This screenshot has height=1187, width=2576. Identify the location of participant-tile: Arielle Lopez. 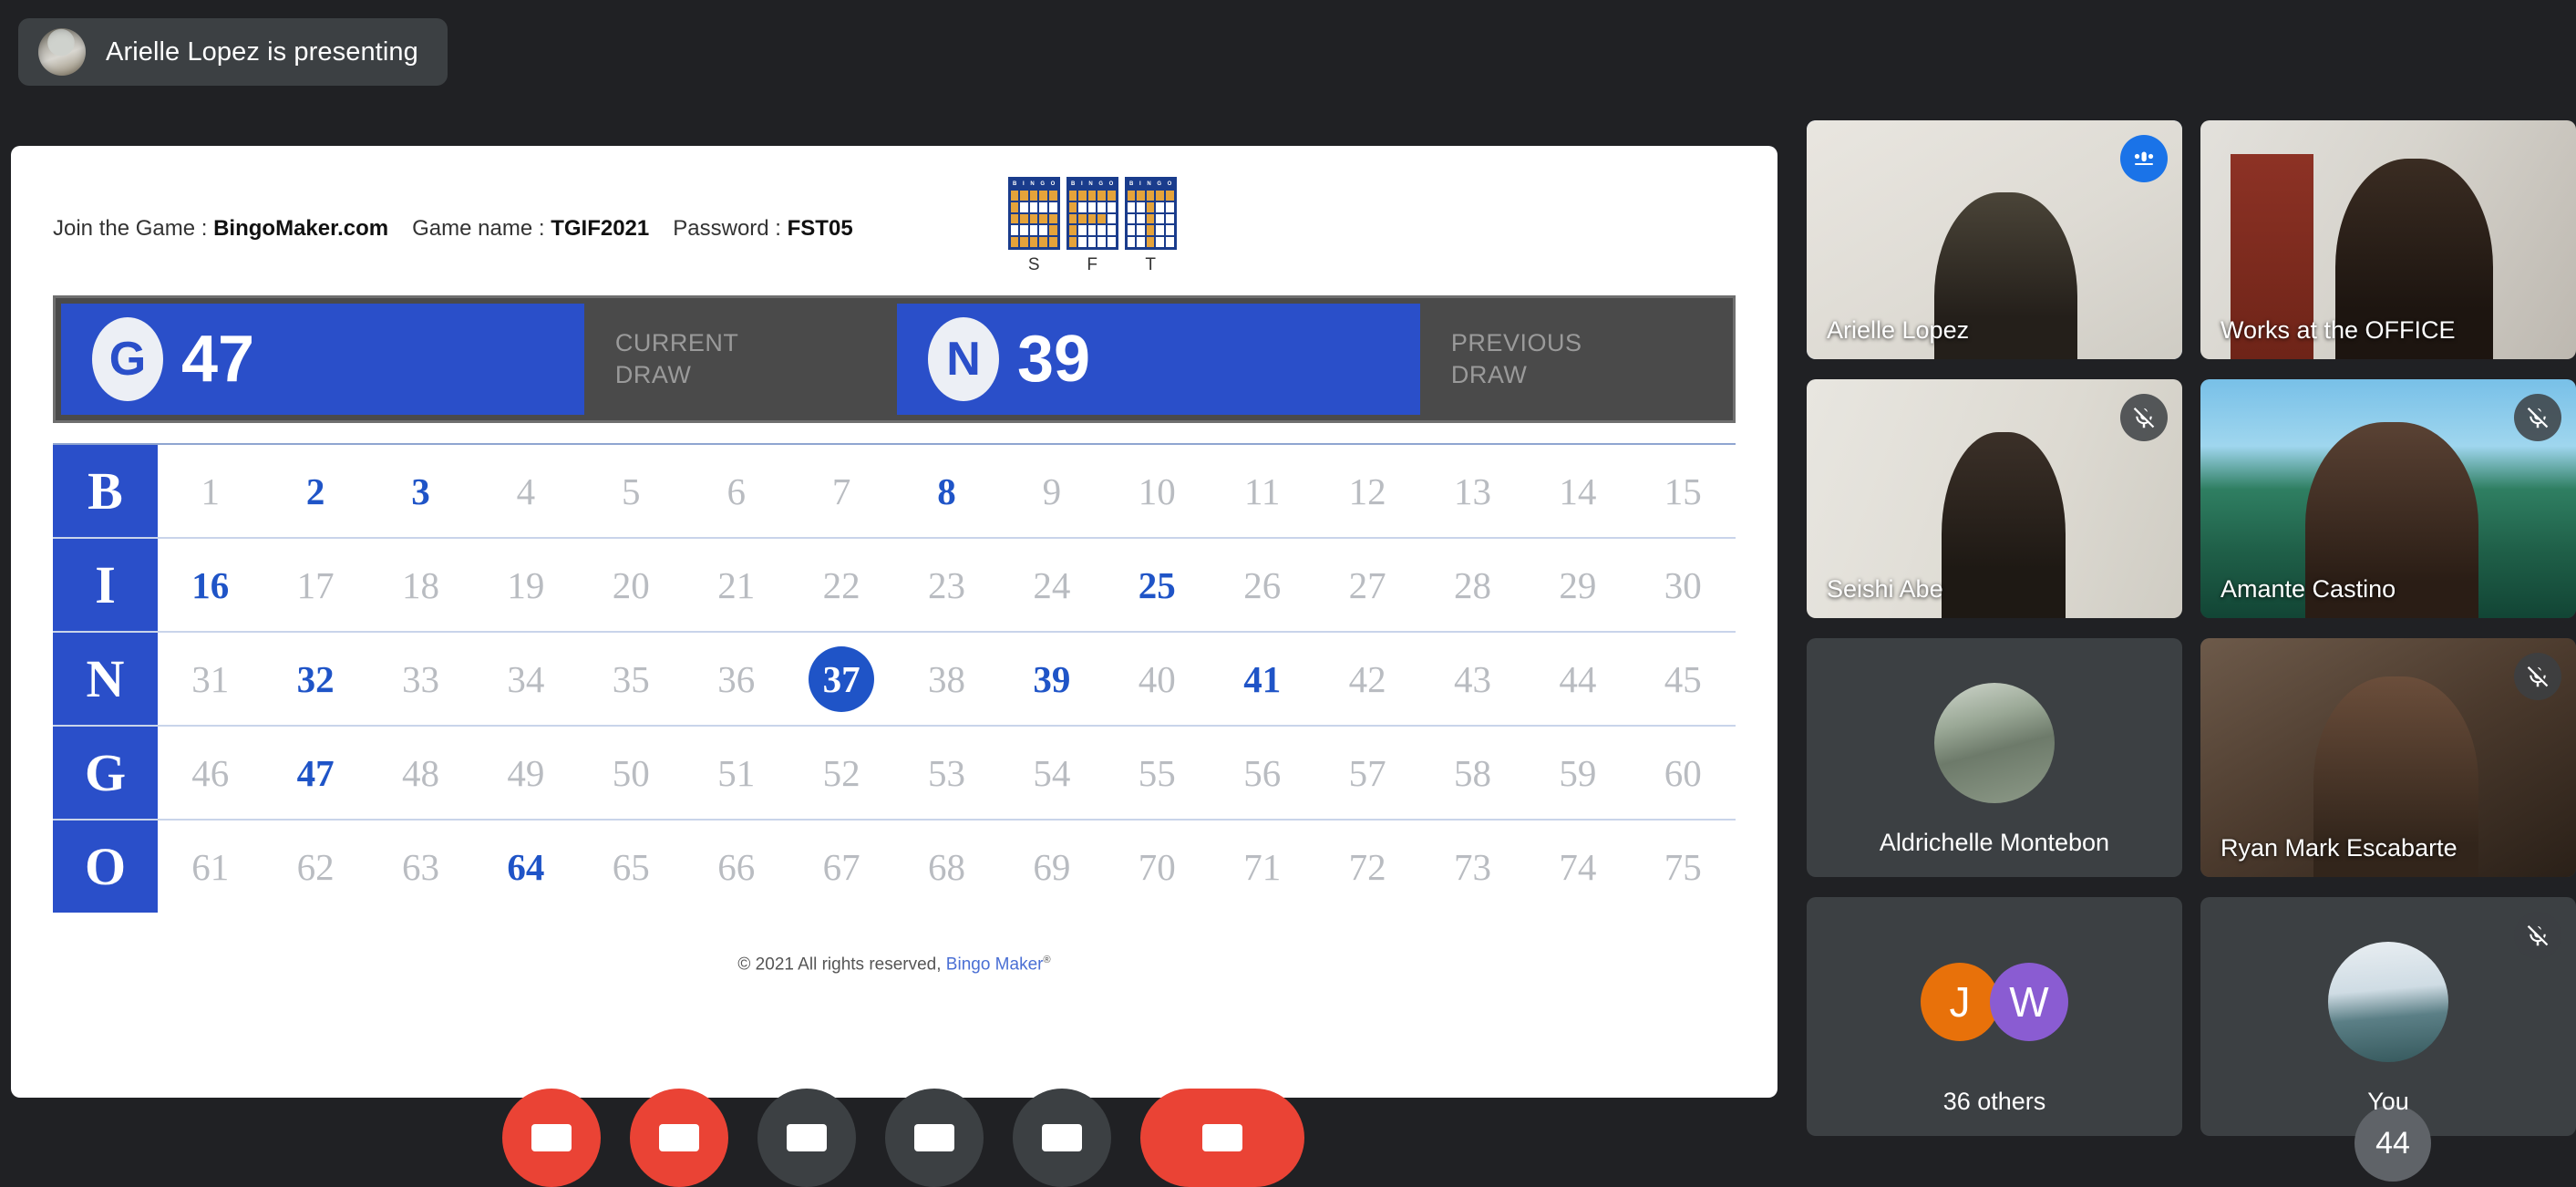
(1994, 239).